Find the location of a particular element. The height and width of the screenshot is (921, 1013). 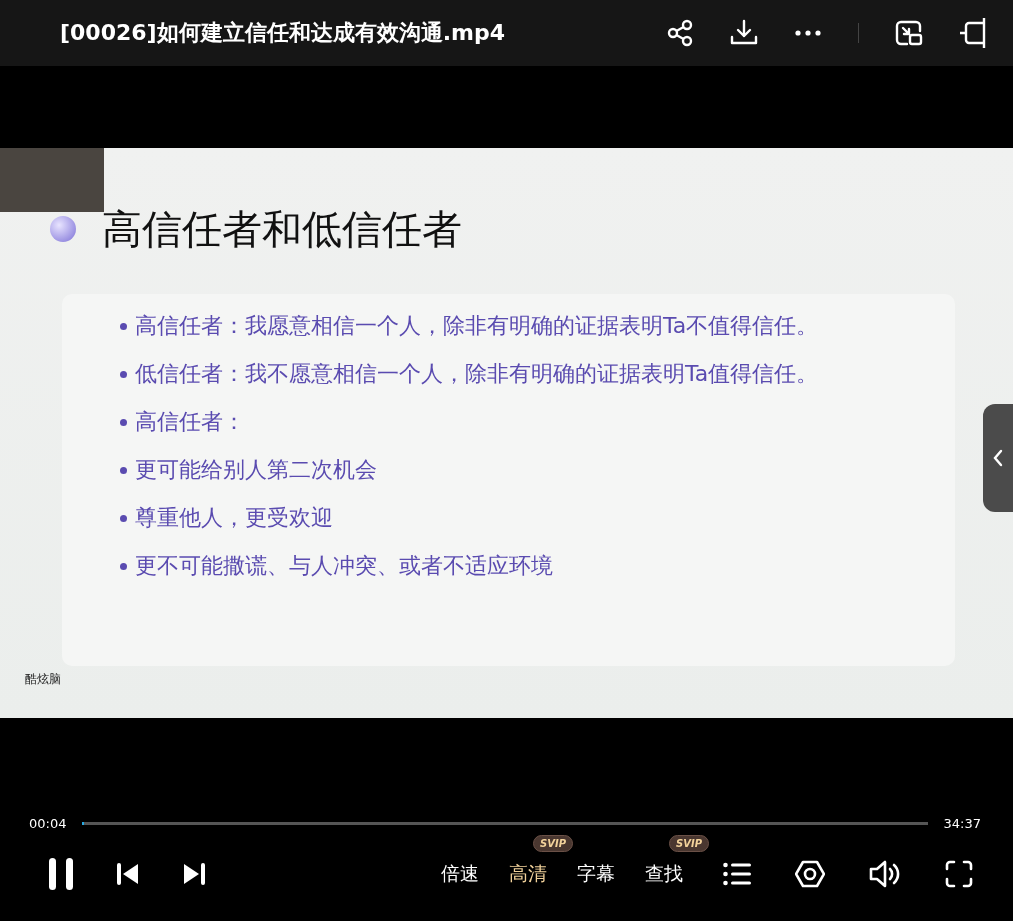

sidebar-icon is located at coordinates (973, 33).